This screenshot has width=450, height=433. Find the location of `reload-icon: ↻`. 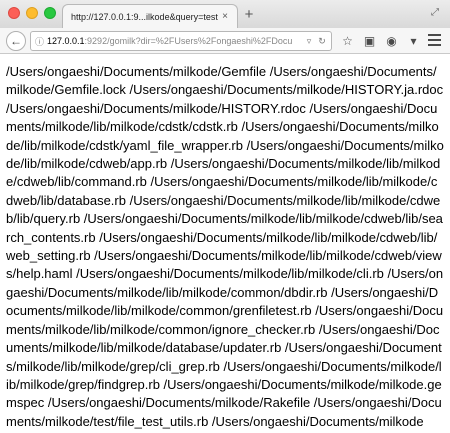

reload-icon: ↻ is located at coordinates (322, 41).